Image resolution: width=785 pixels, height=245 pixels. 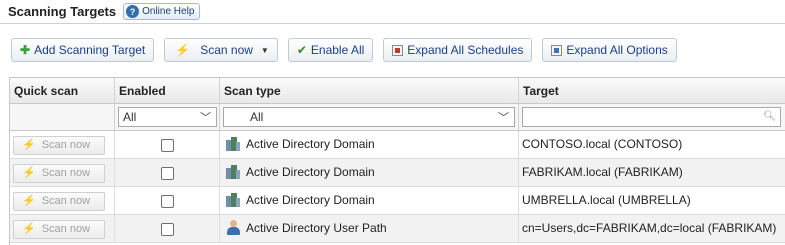 I want to click on add-scanning-target-label: Add Scanning Target, so click(x=90, y=50).